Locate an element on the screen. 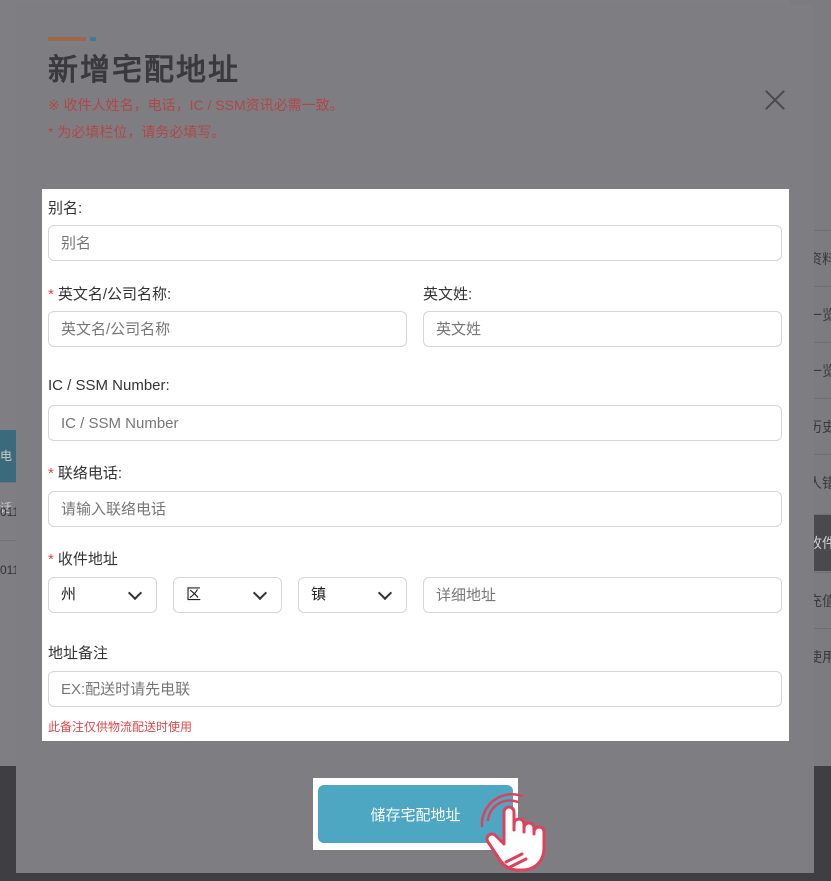 Image resolution: width=831 pixels, height=881 pixels. detail-address-input is located at coordinates (602, 595).